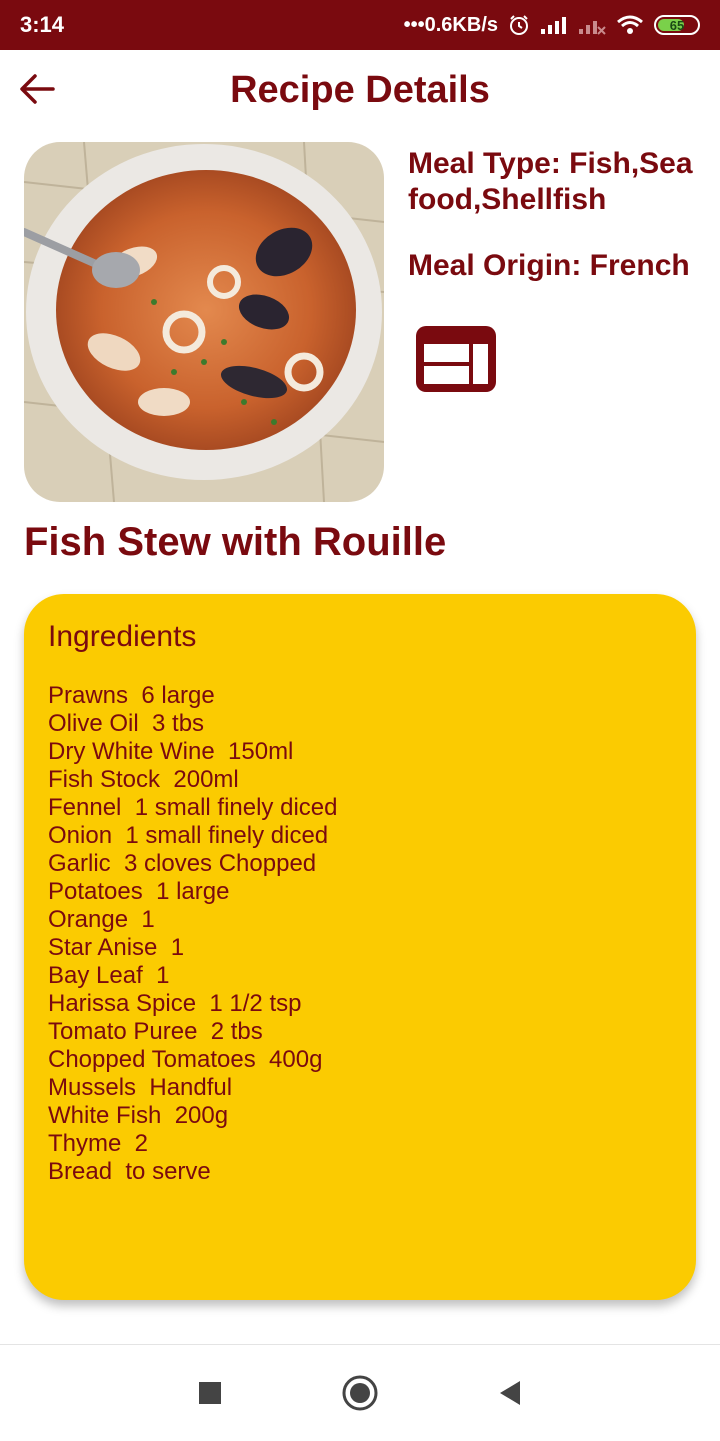  I want to click on ingredients-heading: Ingredients, so click(122, 636).